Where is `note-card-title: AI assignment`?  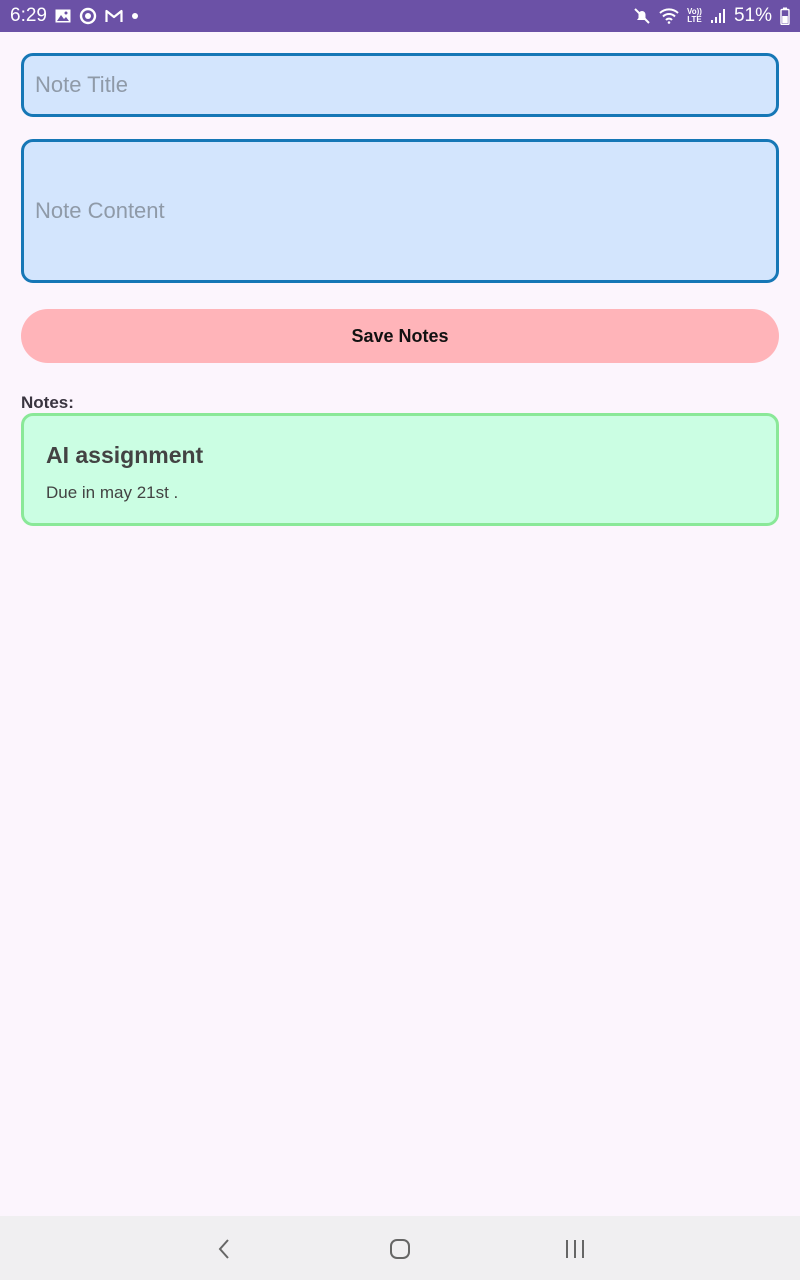 note-card-title: AI assignment is located at coordinates (125, 455).